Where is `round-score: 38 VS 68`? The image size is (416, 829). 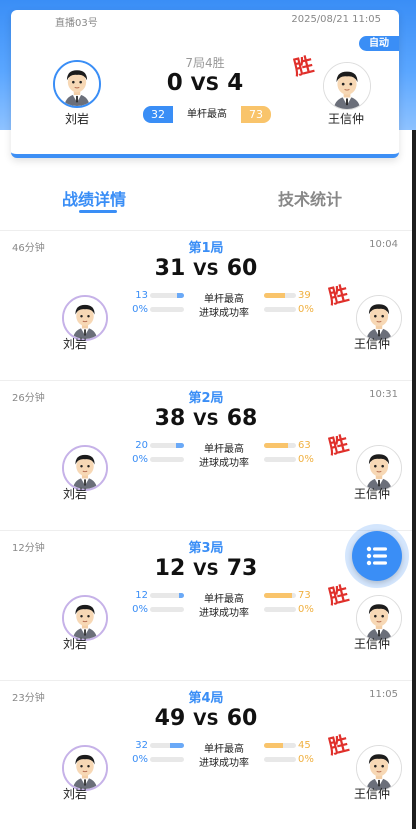 round-score: 38 VS 68 is located at coordinates (206, 418).